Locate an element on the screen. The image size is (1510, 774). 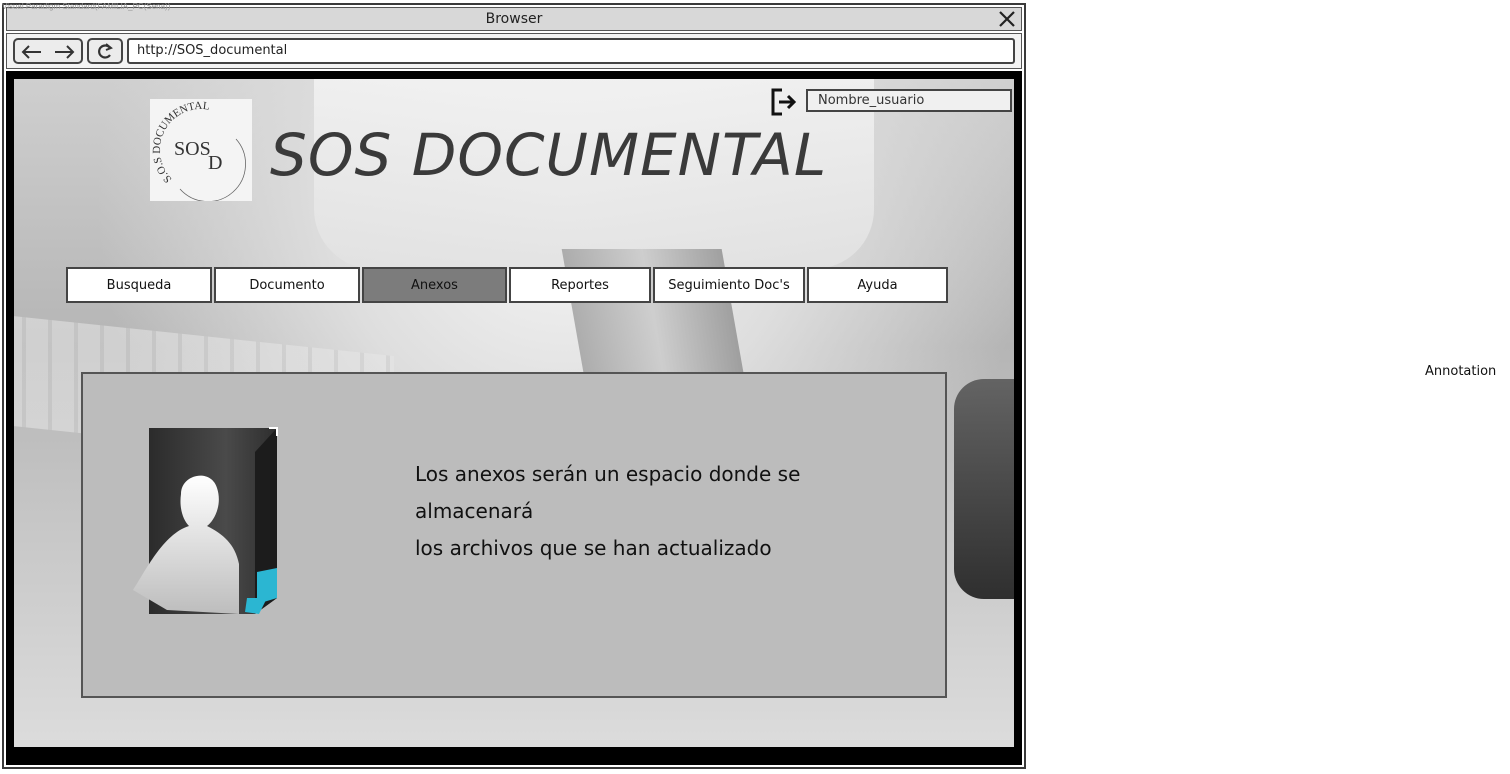
history-buttons is located at coordinates (48, 51).